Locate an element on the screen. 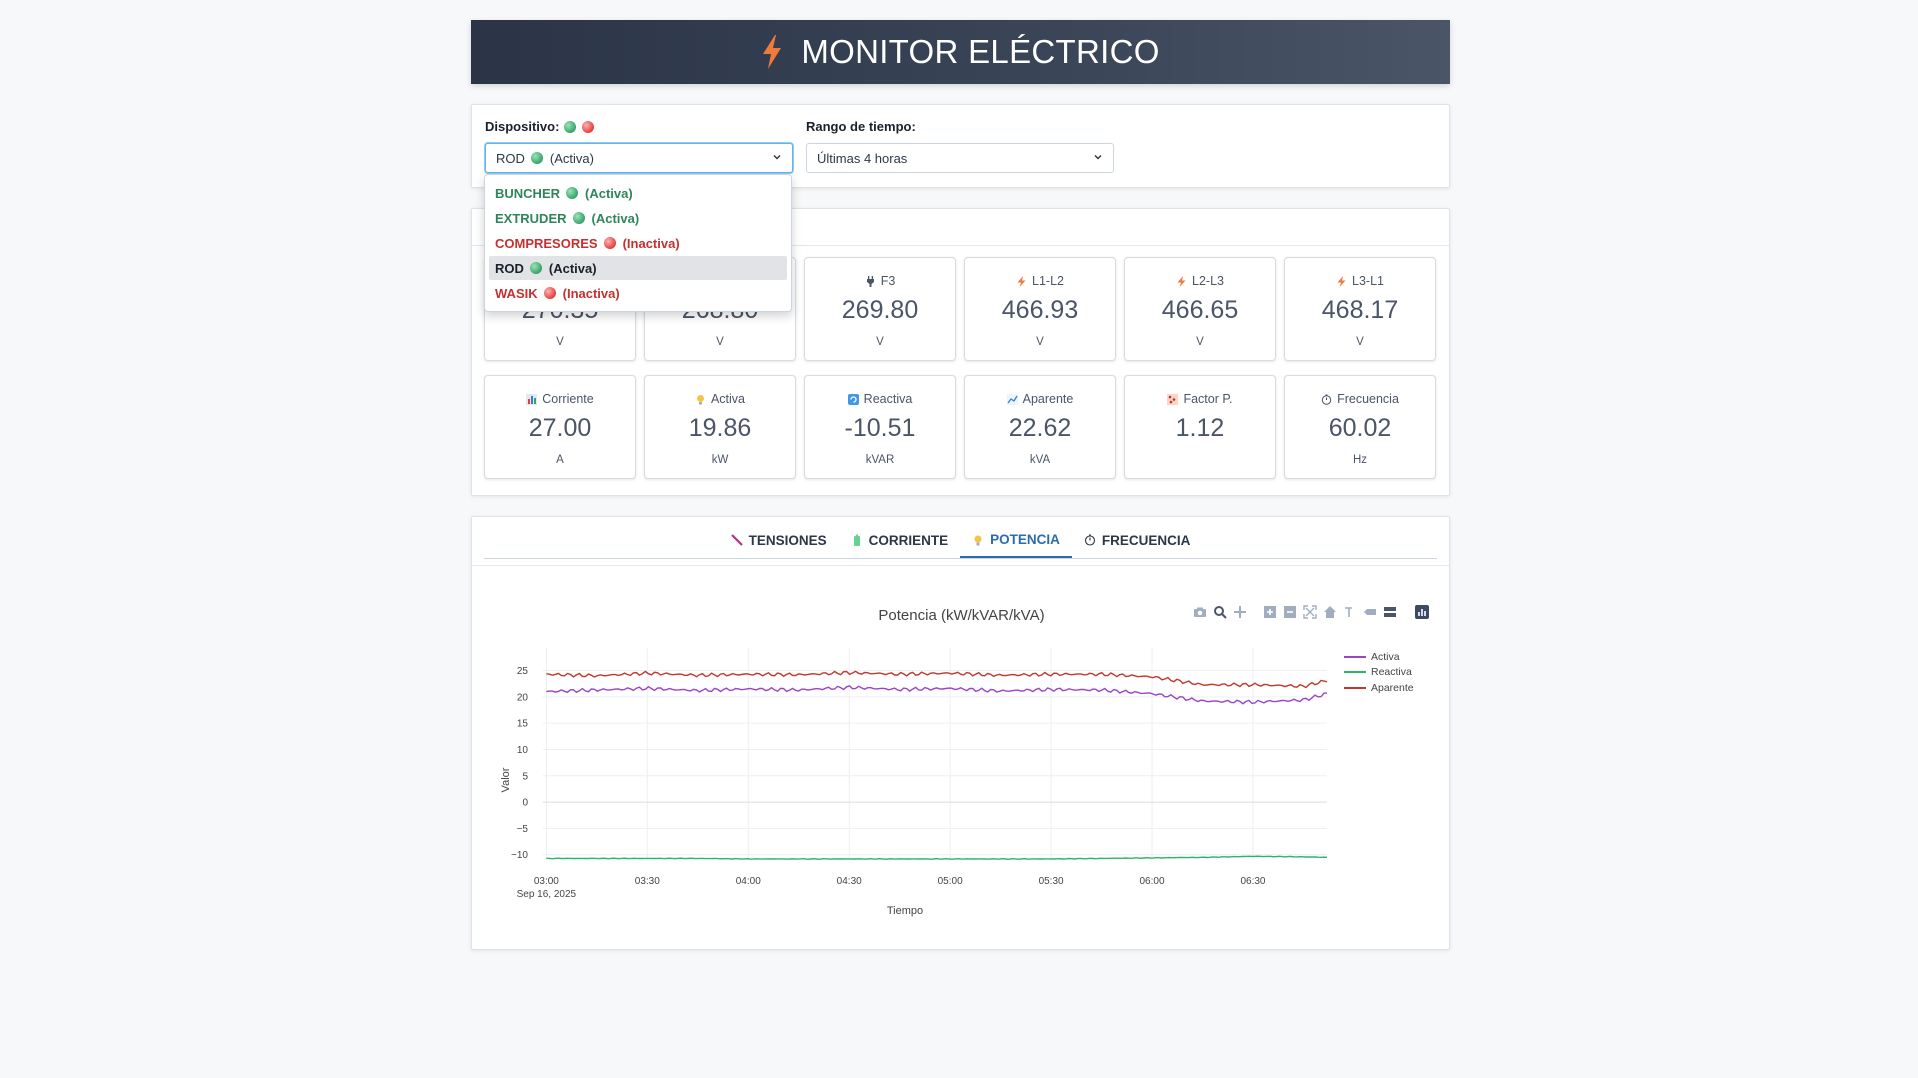 This screenshot has height=1078, width=1918. tile-label-text: Aparente is located at coordinates (1048, 399).